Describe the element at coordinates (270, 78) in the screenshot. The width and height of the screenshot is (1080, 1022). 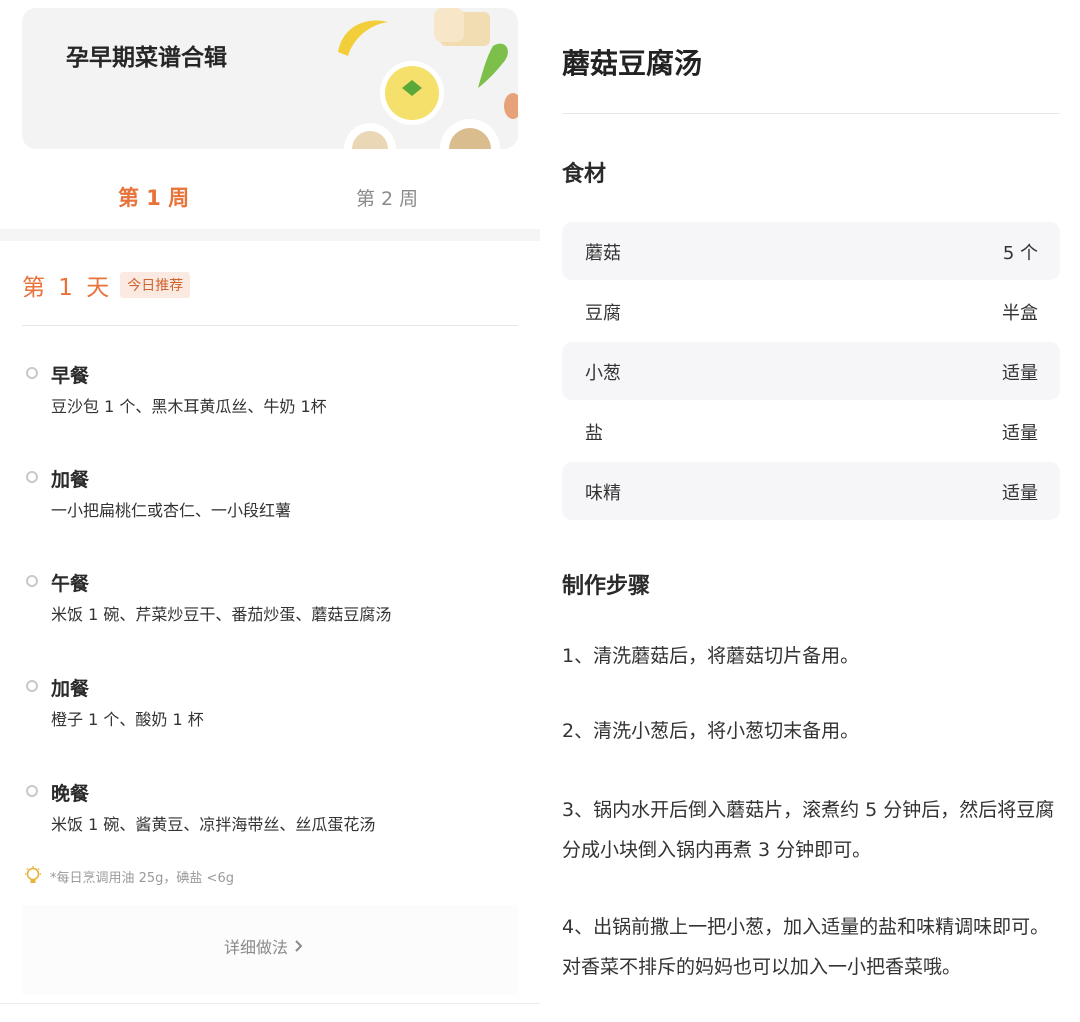
I see `recipe-collection-banner: 孕早期菜谱合辑` at that location.